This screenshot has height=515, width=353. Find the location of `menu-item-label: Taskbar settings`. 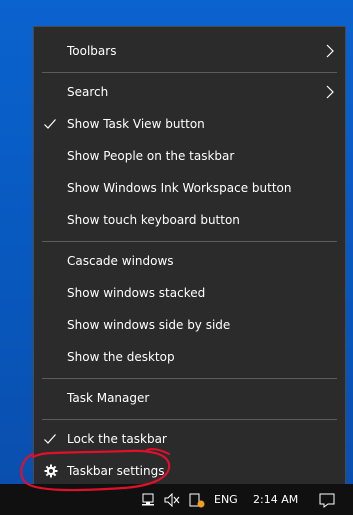

menu-item-label: Taskbar settings is located at coordinates (116, 471).